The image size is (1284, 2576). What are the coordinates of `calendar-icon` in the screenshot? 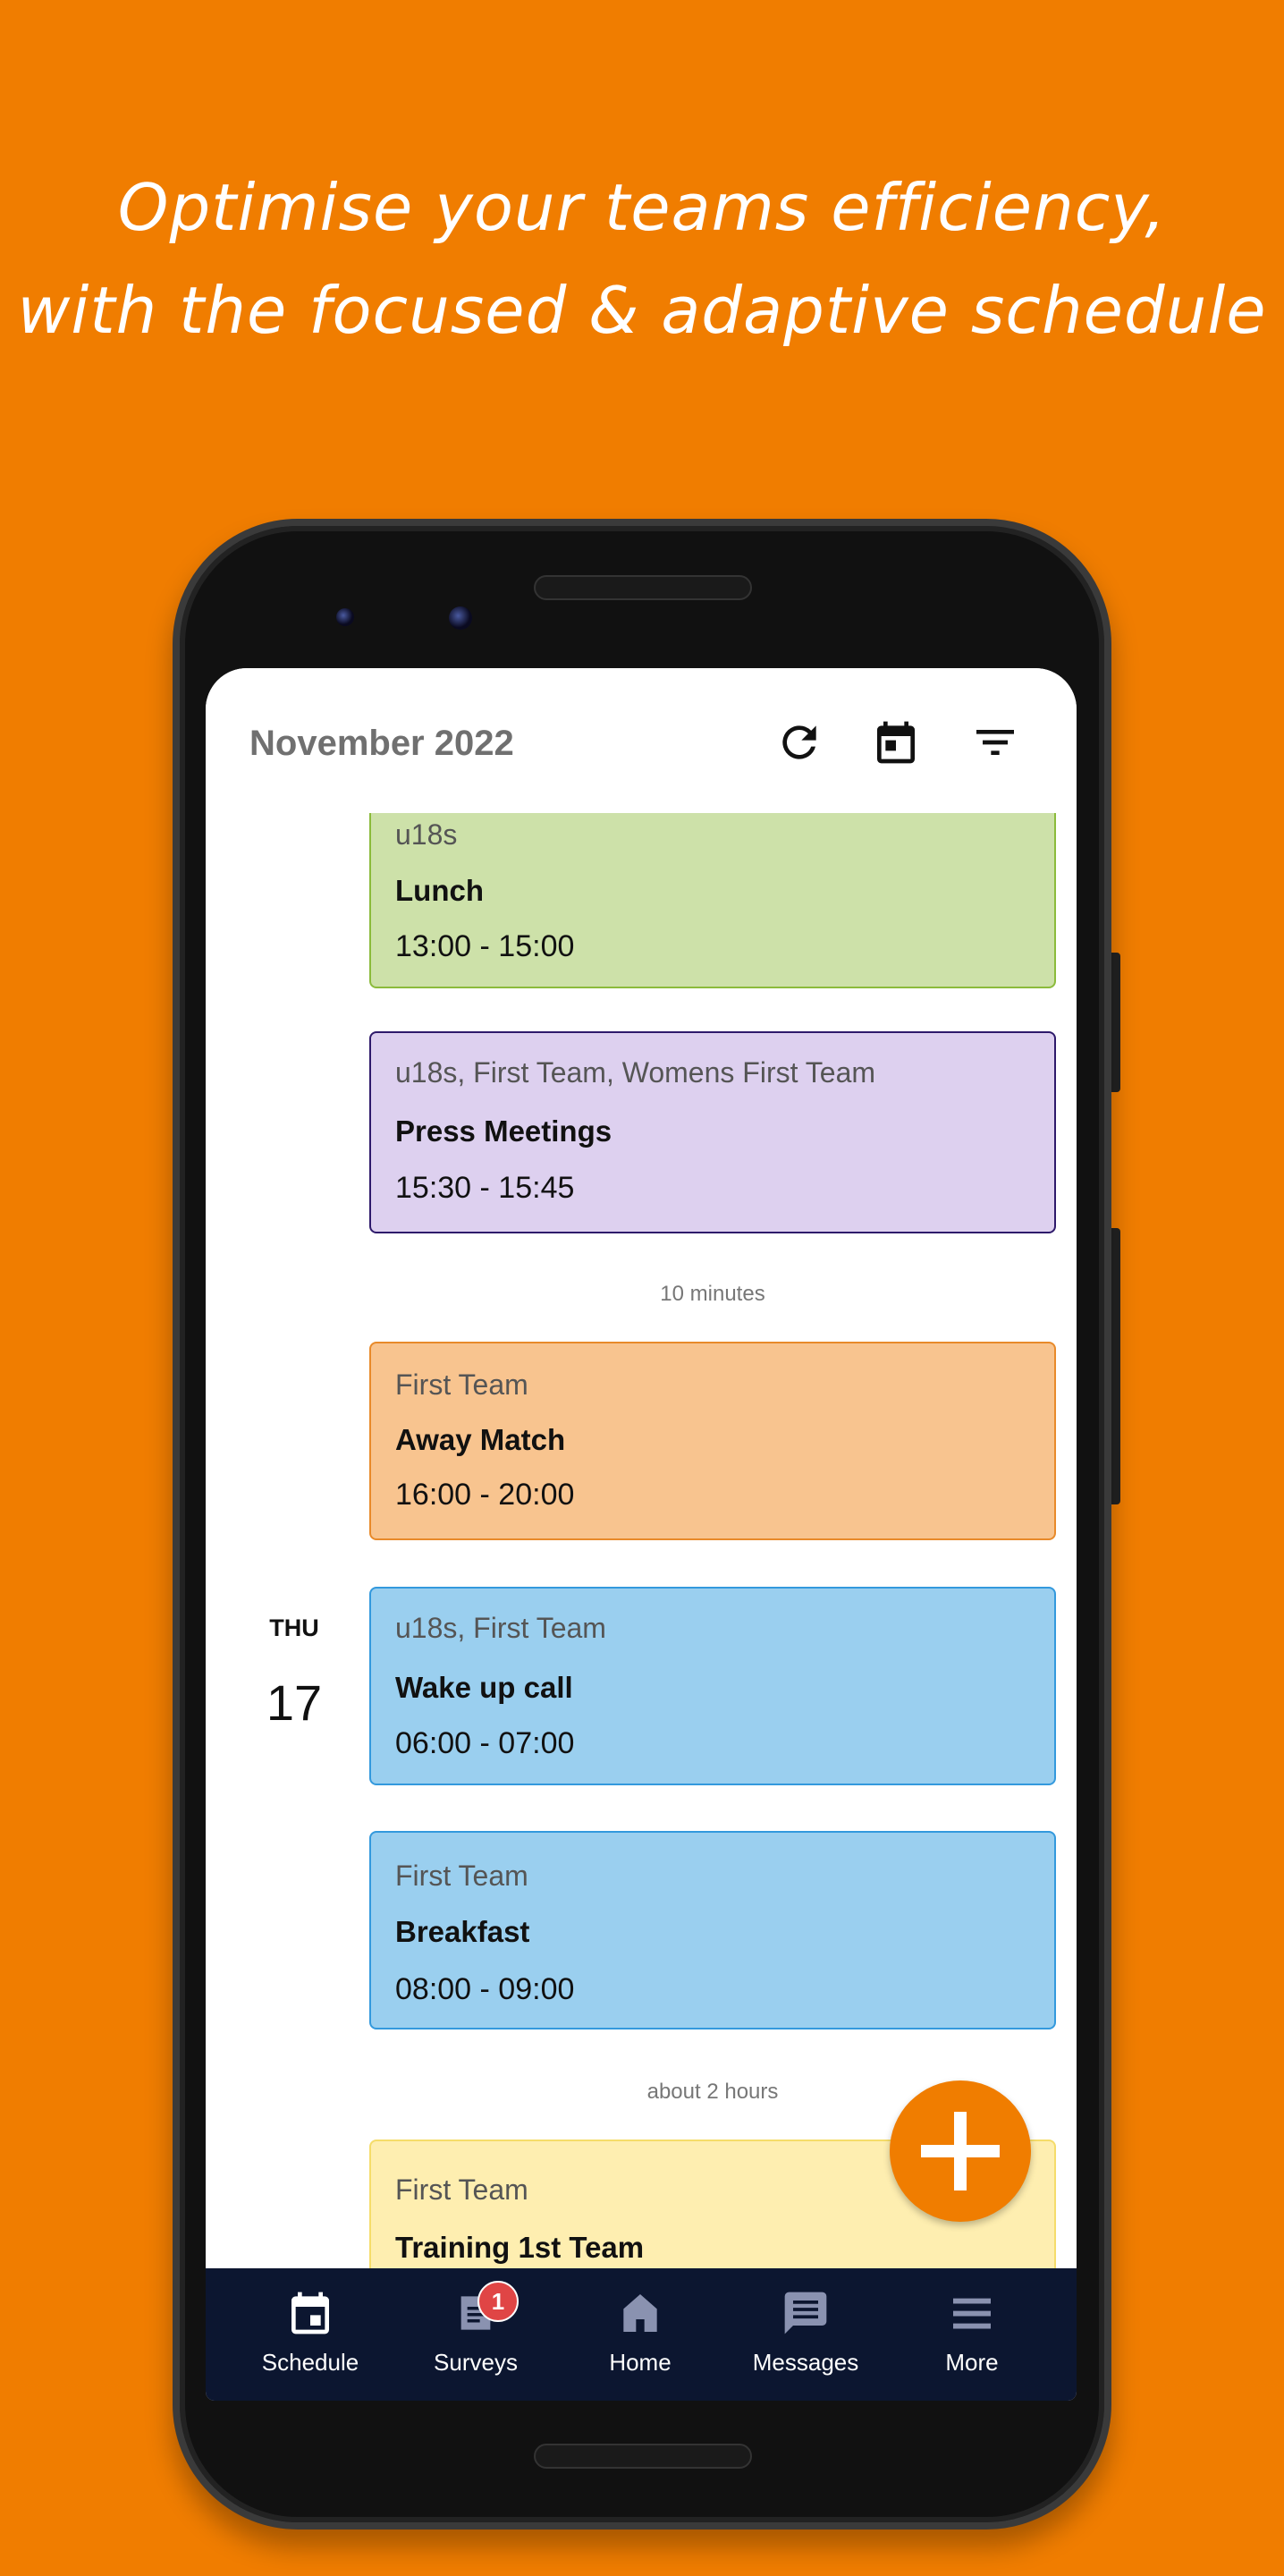 It's located at (310, 2313).